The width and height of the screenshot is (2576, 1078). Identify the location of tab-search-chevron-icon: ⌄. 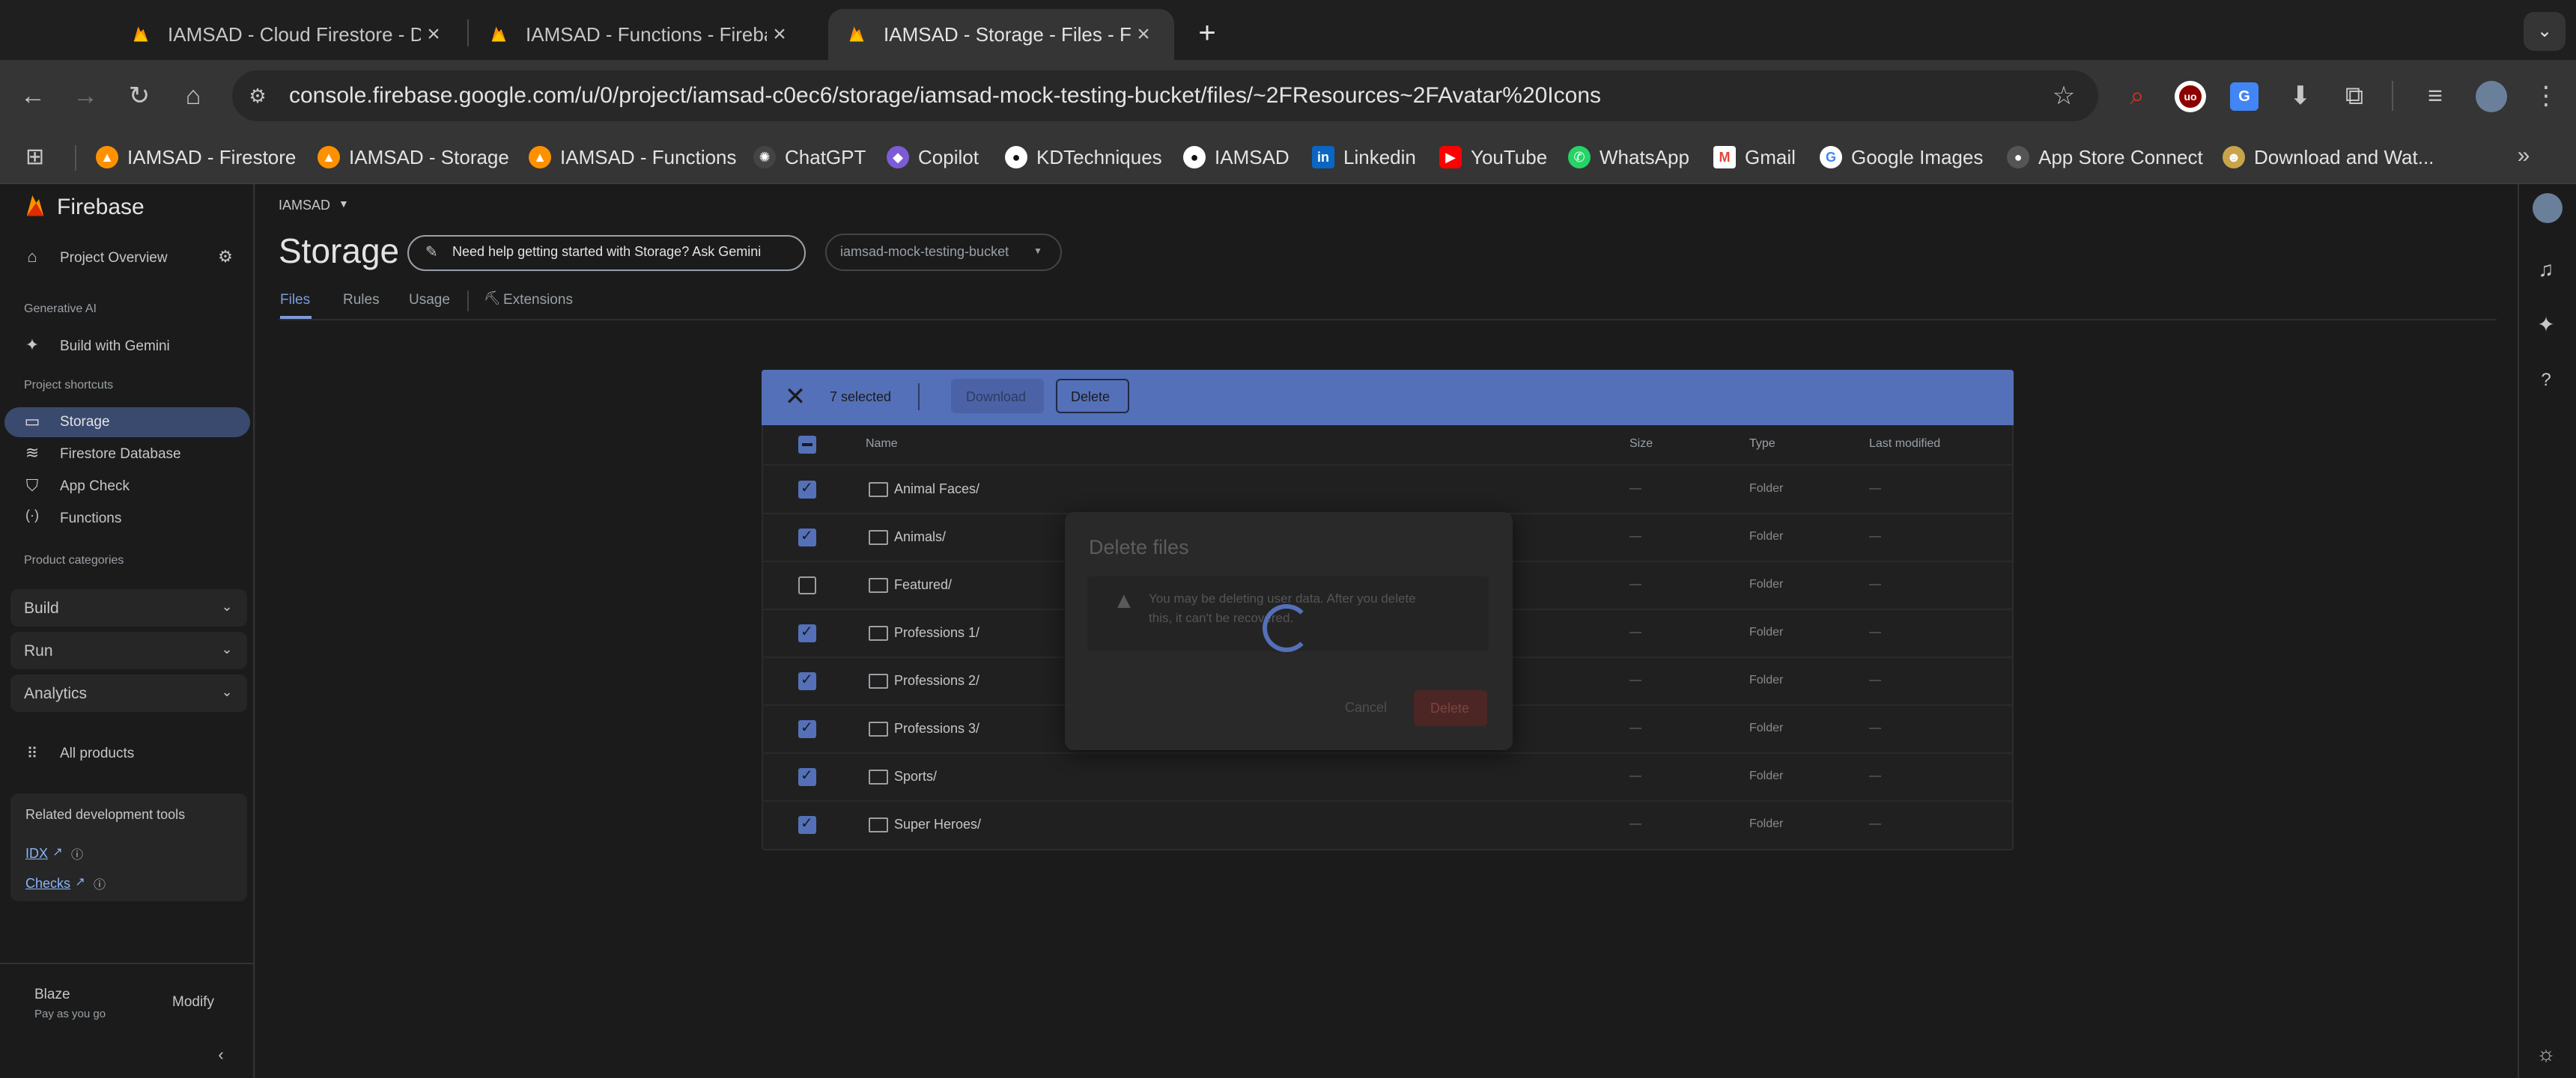
(2545, 31).